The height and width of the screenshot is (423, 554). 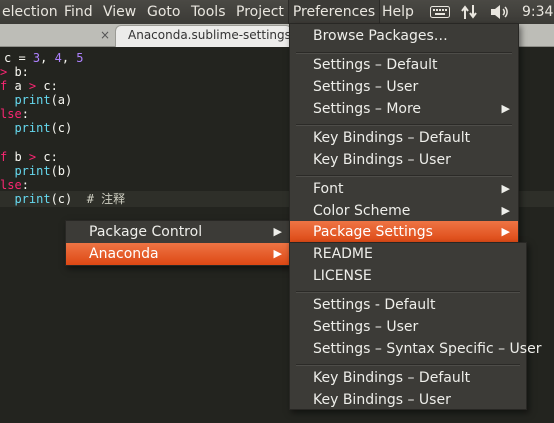 I want to click on menu-item-package-settings: Package Settings ▶, so click(x=404, y=232).